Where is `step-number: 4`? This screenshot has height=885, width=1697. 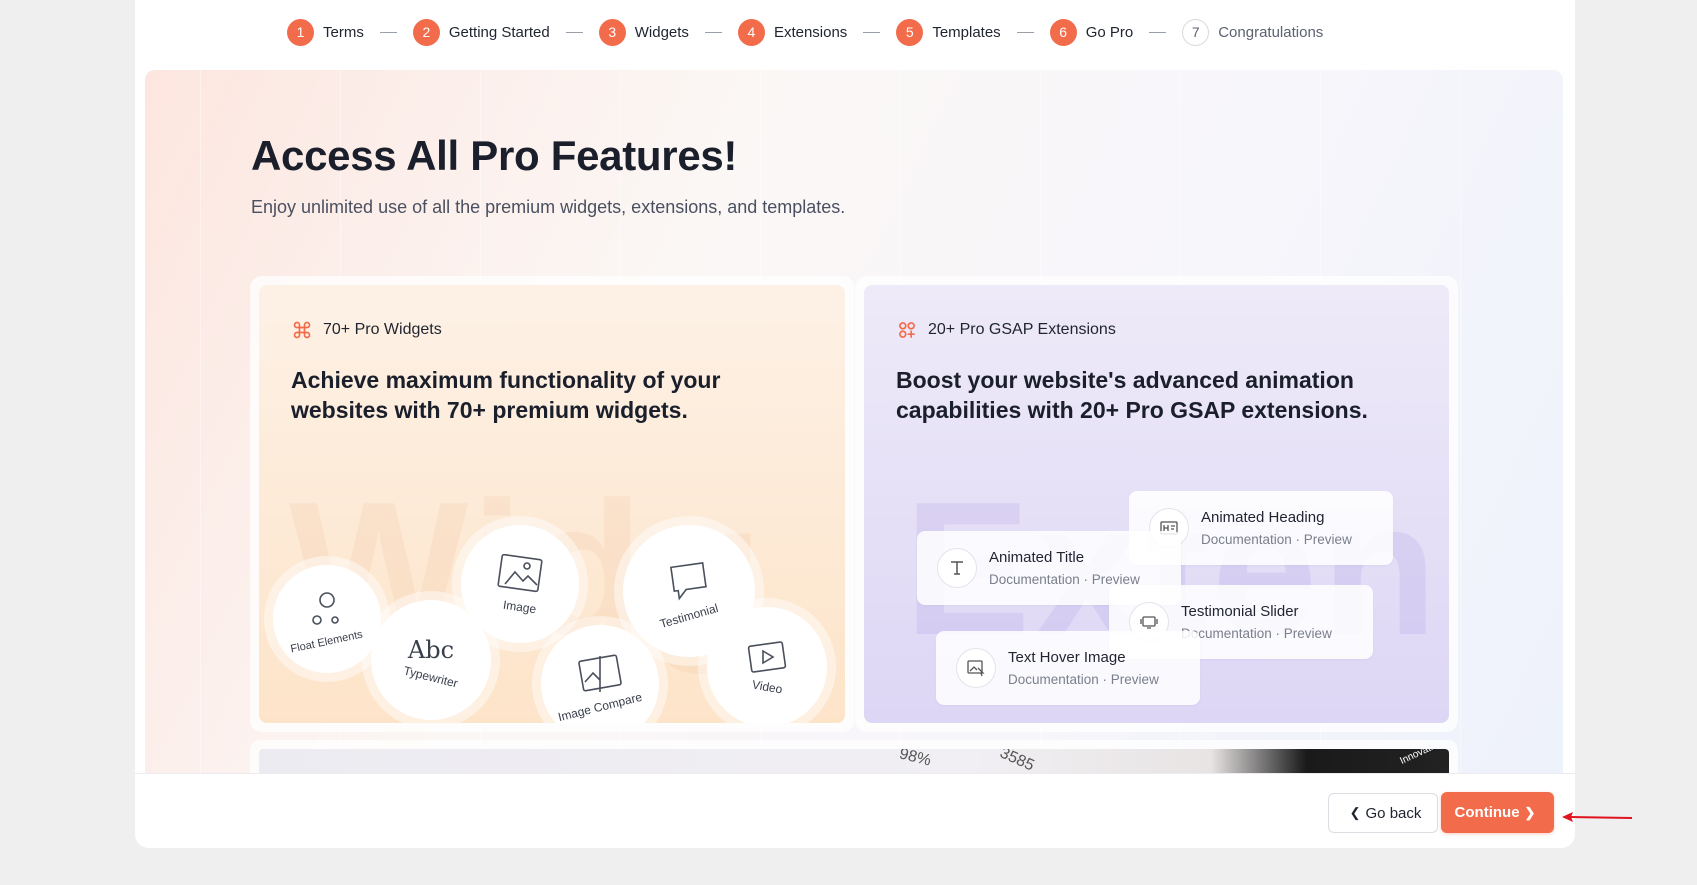 step-number: 4 is located at coordinates (751, 32).